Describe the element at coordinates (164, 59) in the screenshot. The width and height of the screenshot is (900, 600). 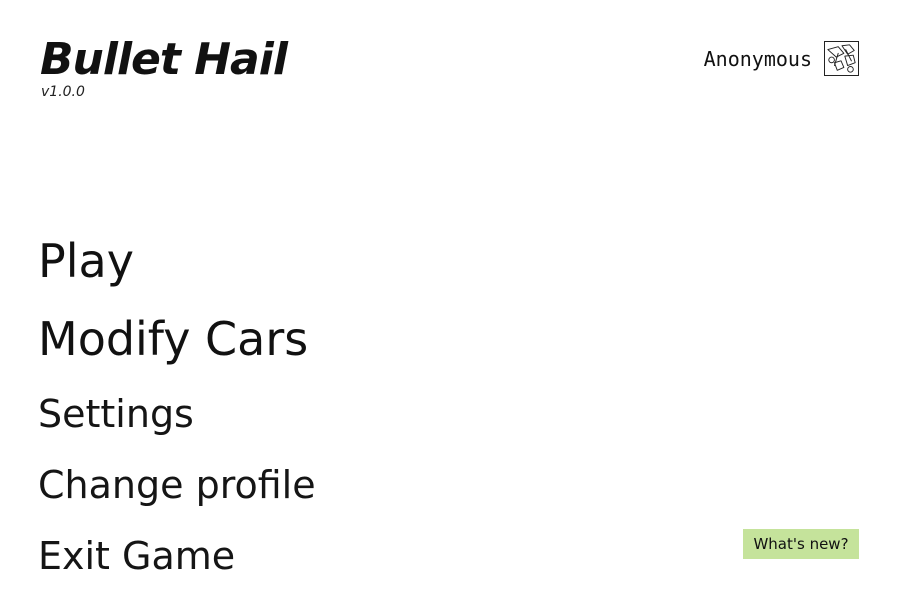
I see `game-title: Bullet Hail` at that location.